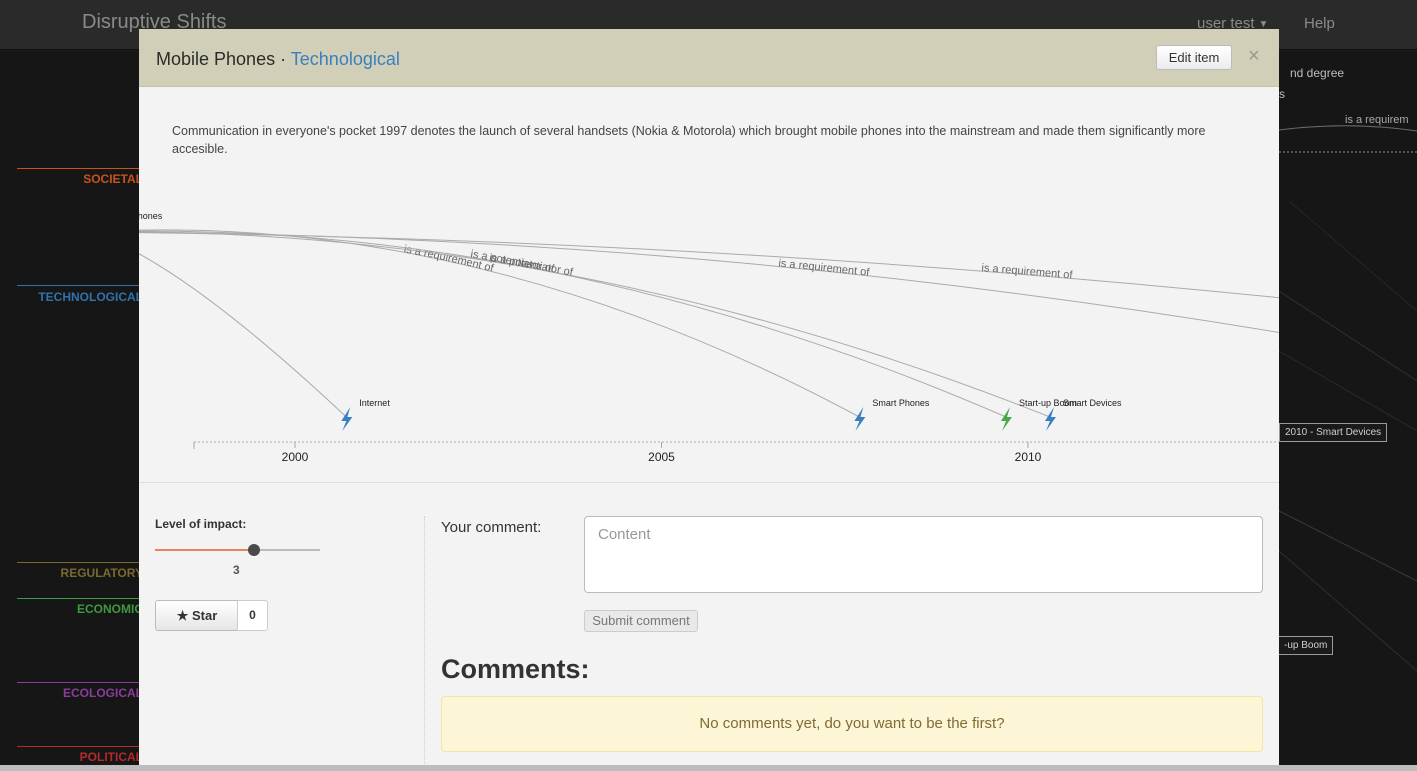  I want to click on background-label: nd degree, so click(1317, 73).